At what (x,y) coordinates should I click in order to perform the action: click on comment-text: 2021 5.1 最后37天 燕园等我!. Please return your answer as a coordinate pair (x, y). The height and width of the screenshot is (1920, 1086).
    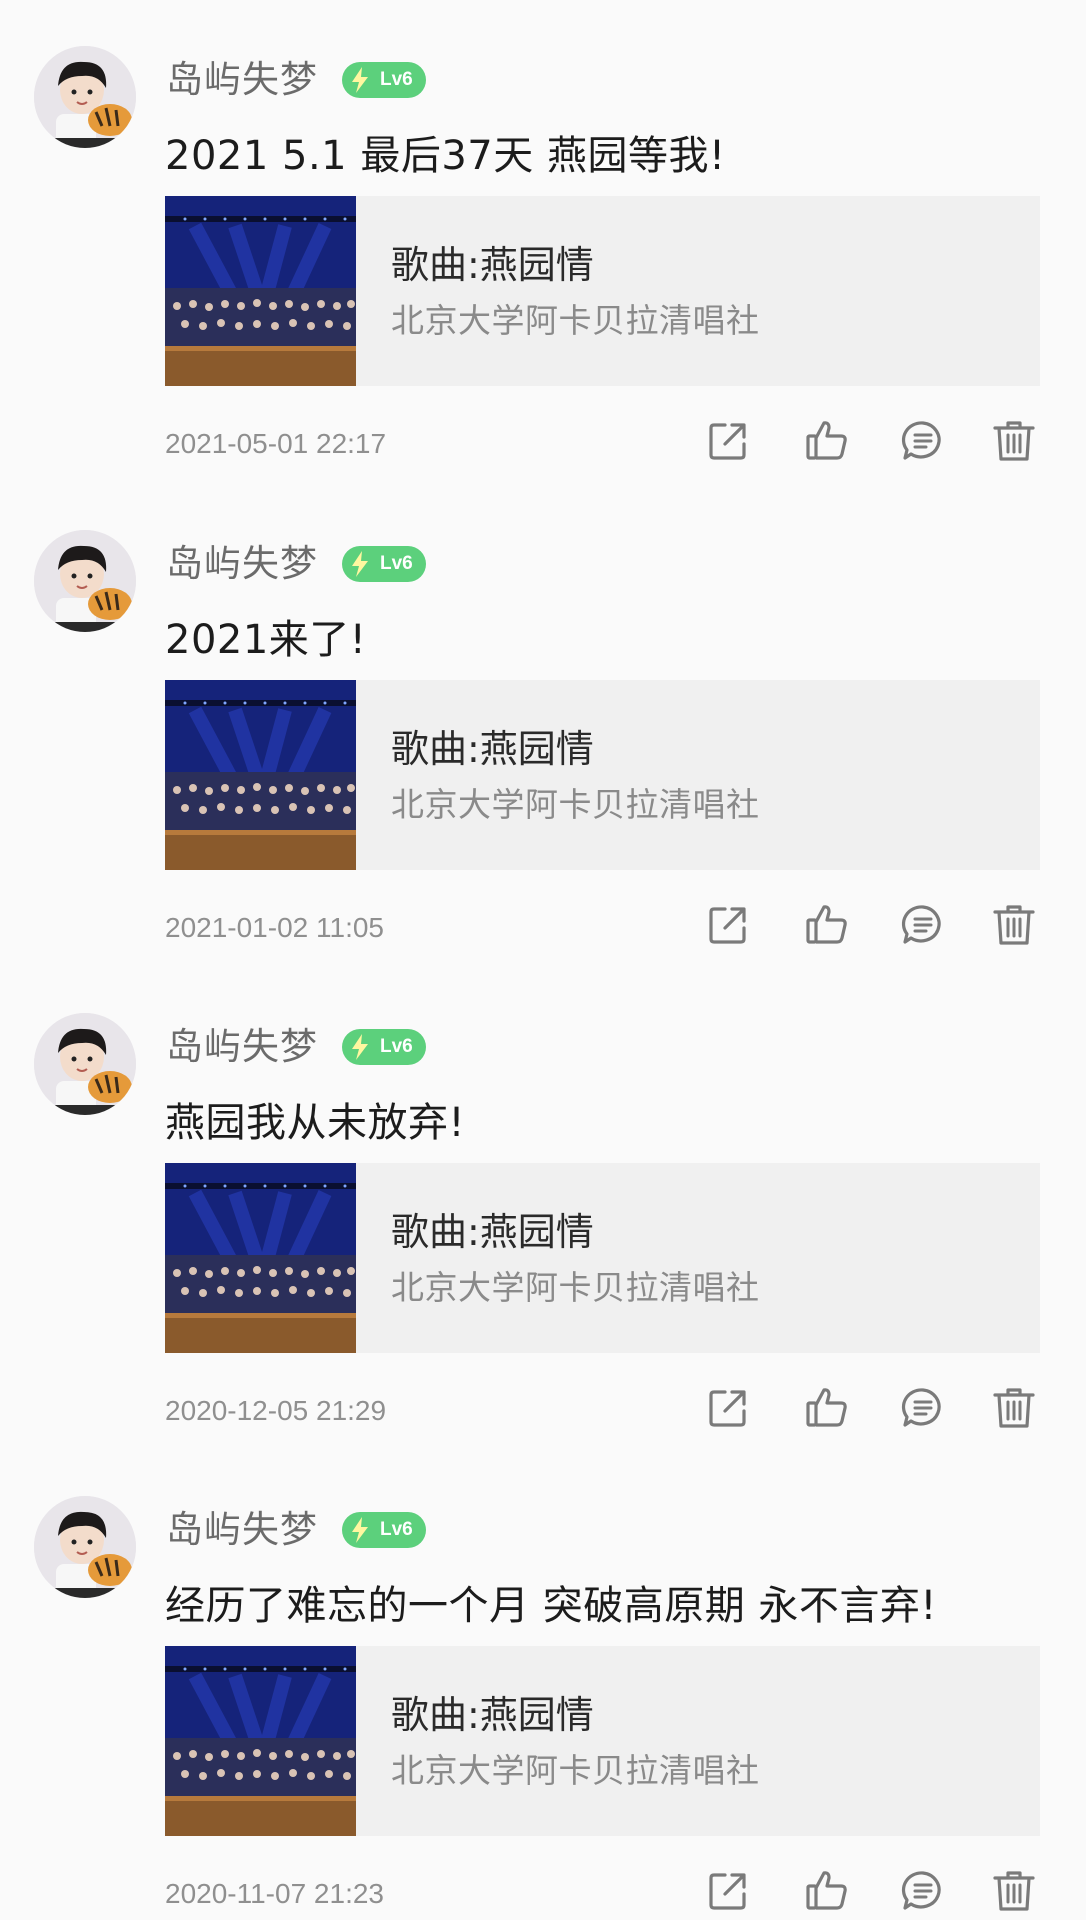
    Looking at the image, I should click on (445, 156).